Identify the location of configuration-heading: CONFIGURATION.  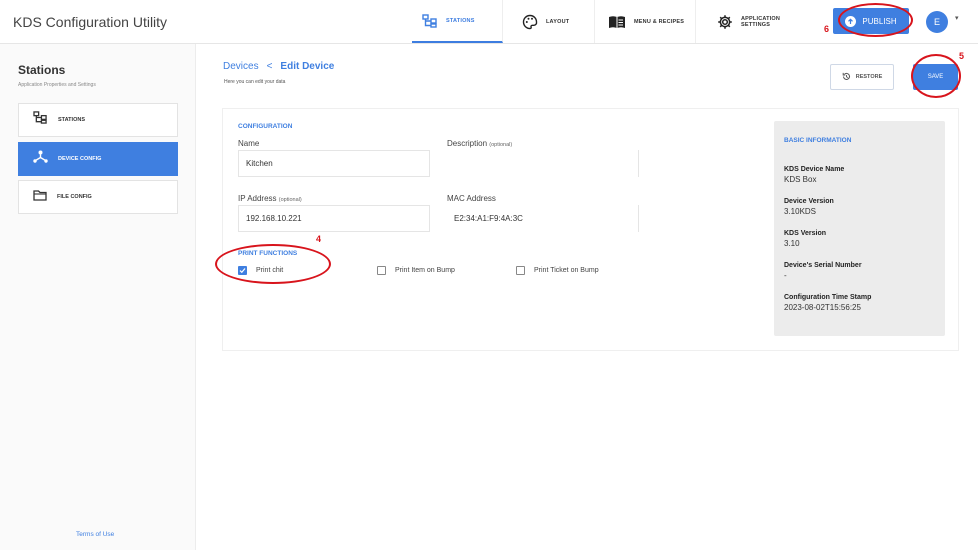
(265, 126).